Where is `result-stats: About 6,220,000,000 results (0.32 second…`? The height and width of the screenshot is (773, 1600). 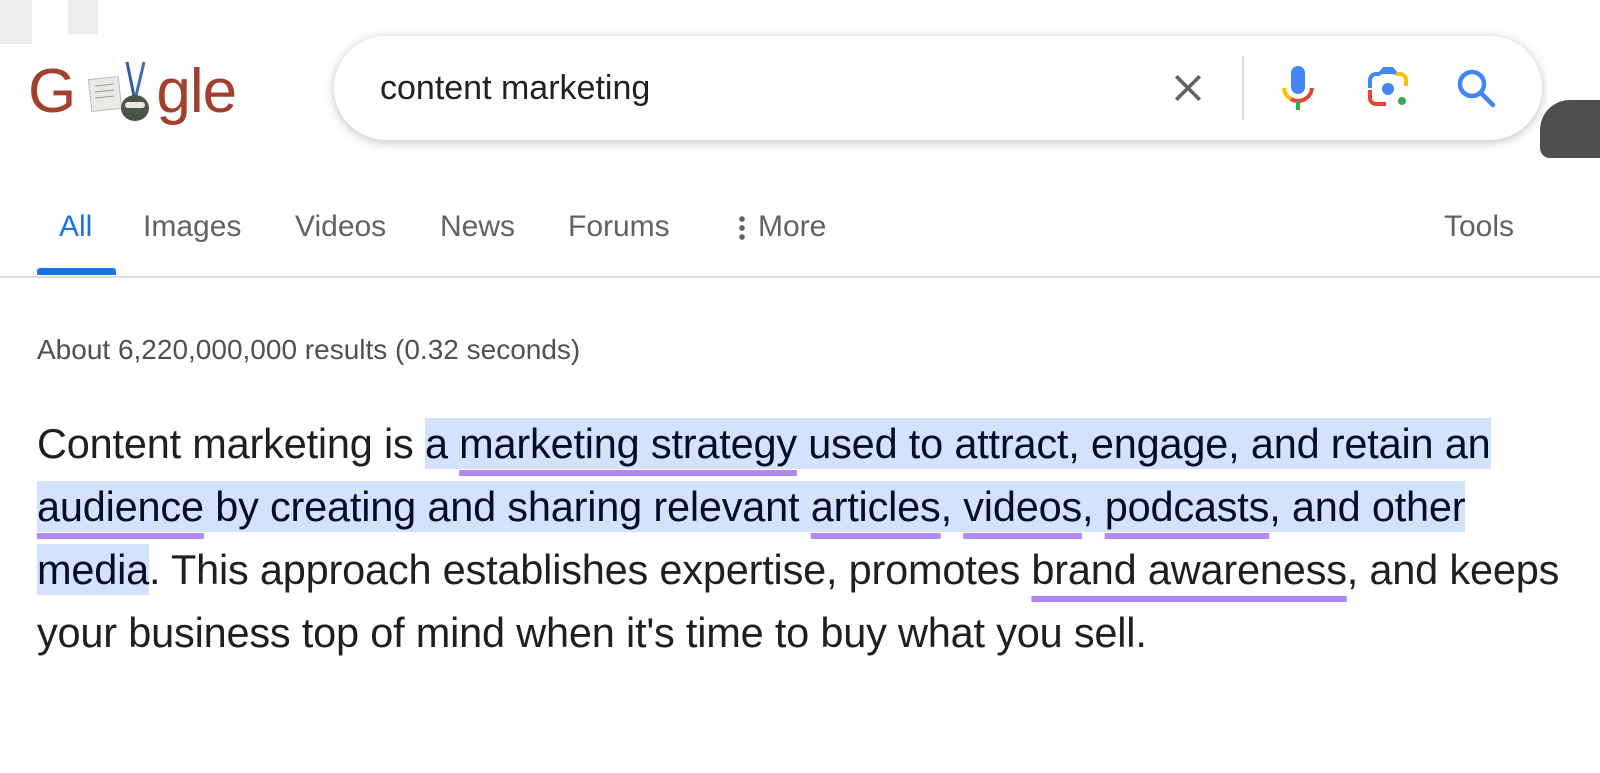
result-stats: About 6,220,000,000 results (0.32 second… is located at coordinates (309, 349).